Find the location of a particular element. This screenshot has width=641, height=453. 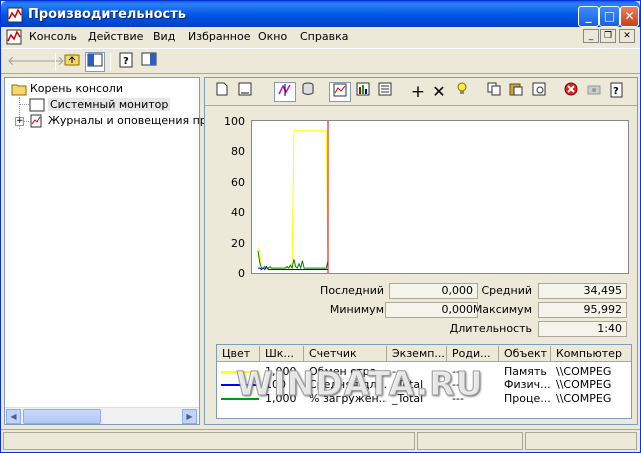

tree-line is located at coordinates (24, 104).